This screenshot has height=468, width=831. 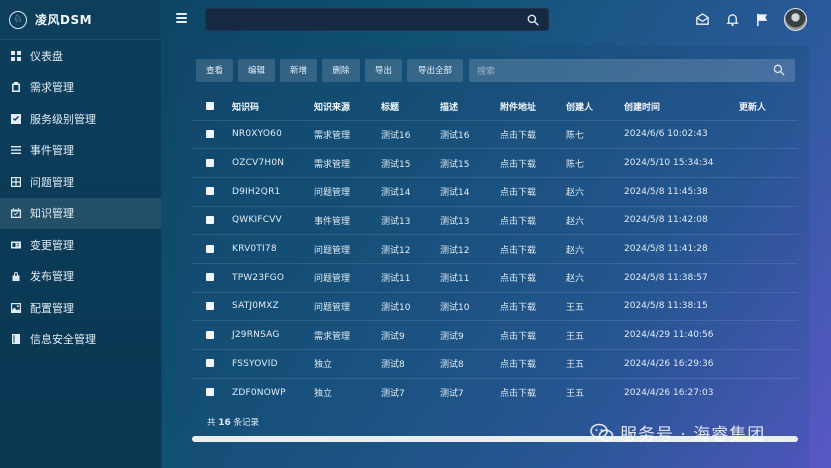 What do you see at coordinates (254, 249) in the screenshot?
I see `cell-code: KRV0TI78` at bounding box center [254, 249].